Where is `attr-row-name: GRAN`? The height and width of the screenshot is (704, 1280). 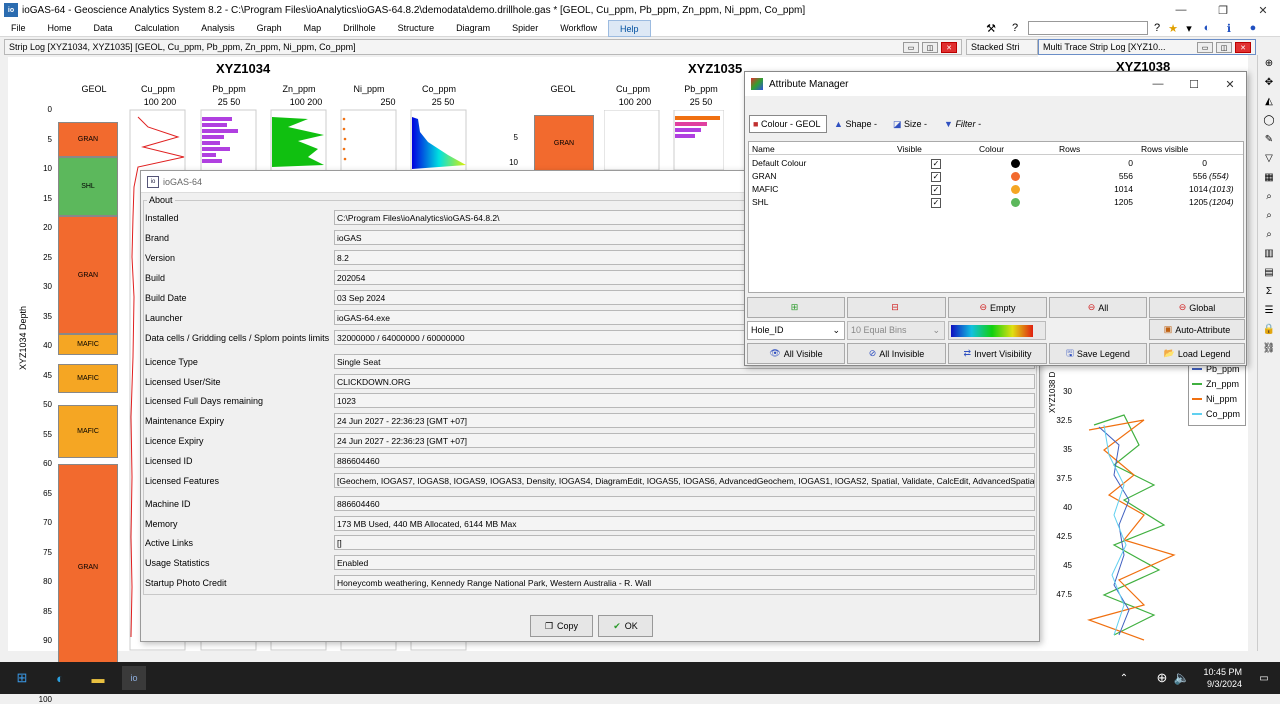 attr-row-name: GRAN is located at coordinates (764, 176).